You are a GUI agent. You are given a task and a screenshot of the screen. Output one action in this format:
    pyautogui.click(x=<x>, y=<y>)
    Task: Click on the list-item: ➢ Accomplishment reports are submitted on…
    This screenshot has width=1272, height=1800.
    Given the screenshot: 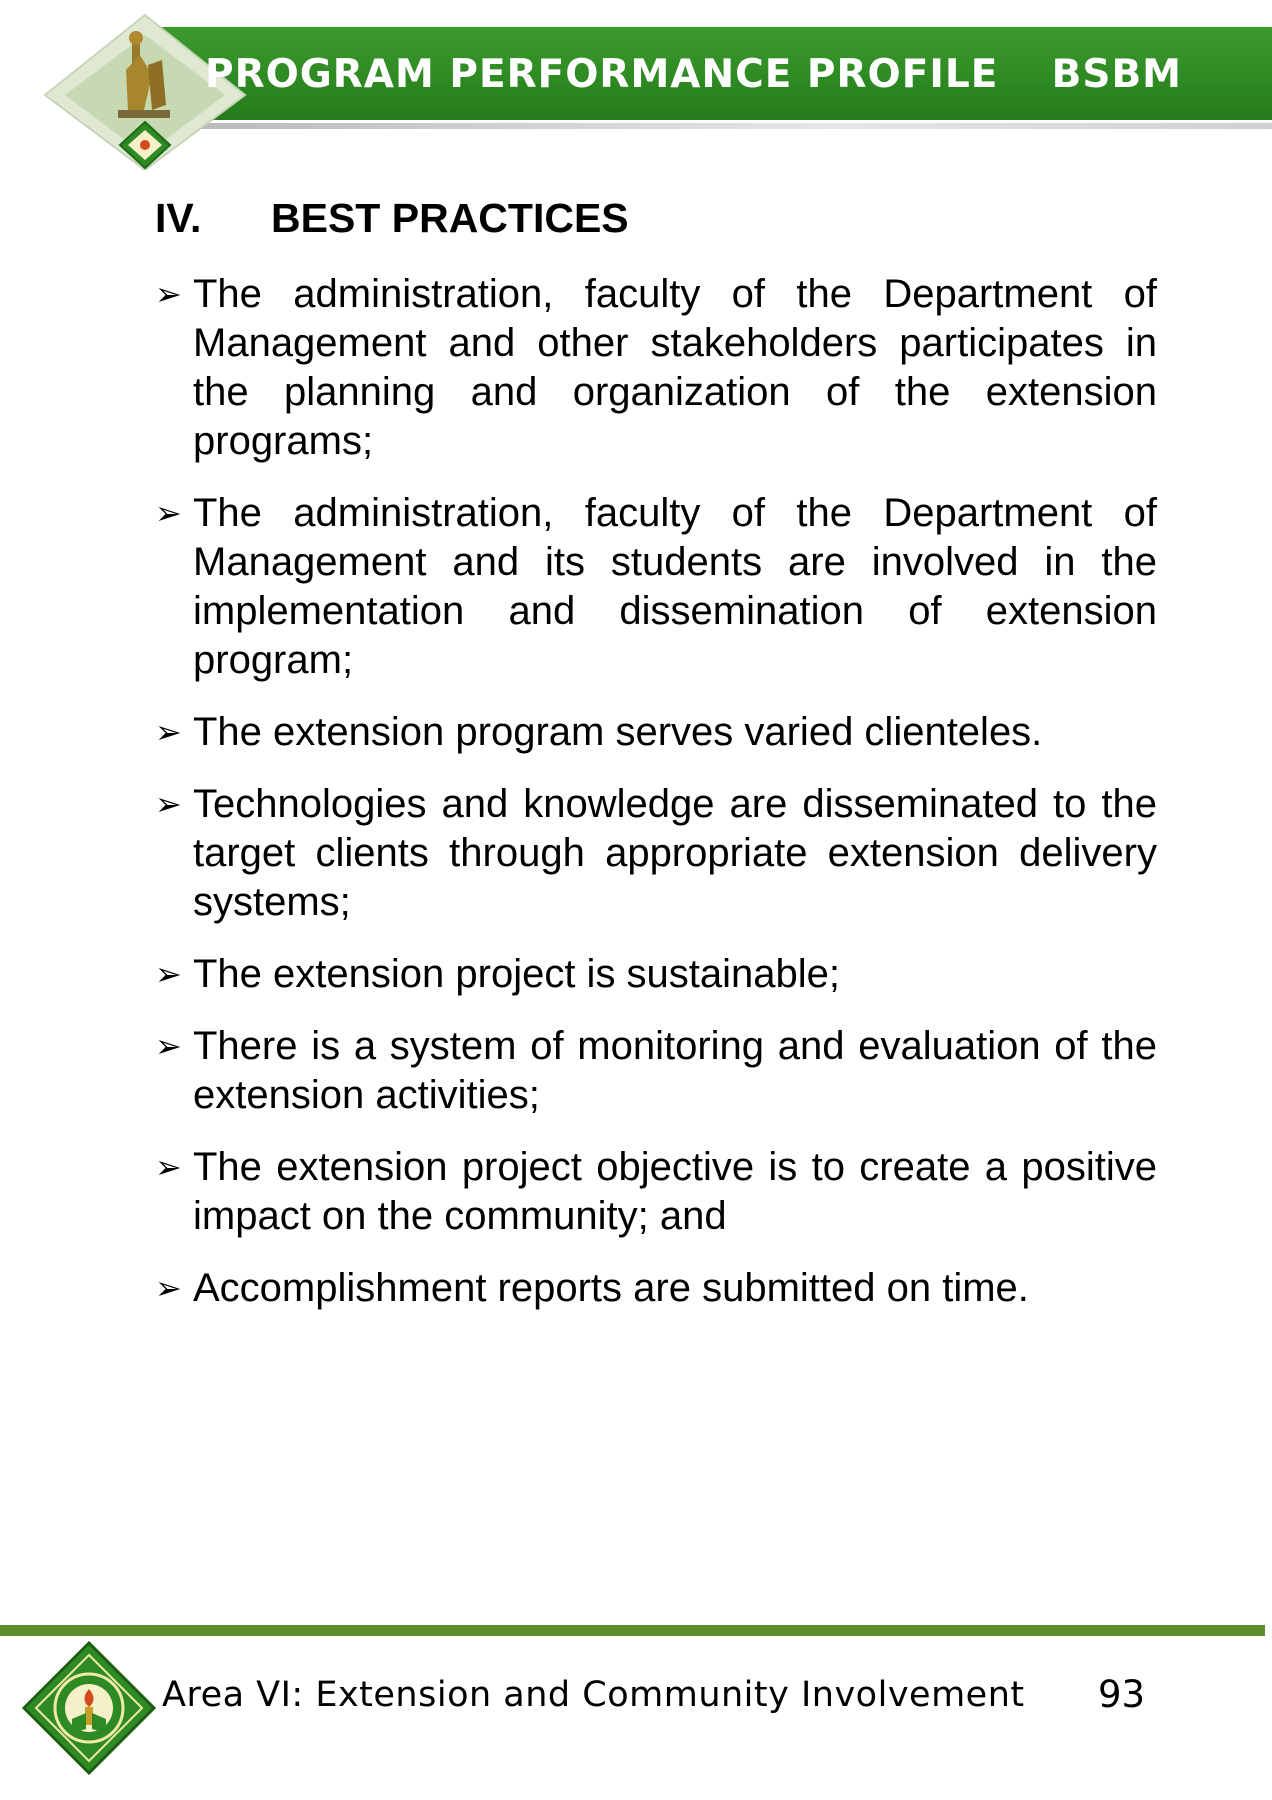 What is the action you would take?
    pyautogui.click(x=656, y=1288)
    